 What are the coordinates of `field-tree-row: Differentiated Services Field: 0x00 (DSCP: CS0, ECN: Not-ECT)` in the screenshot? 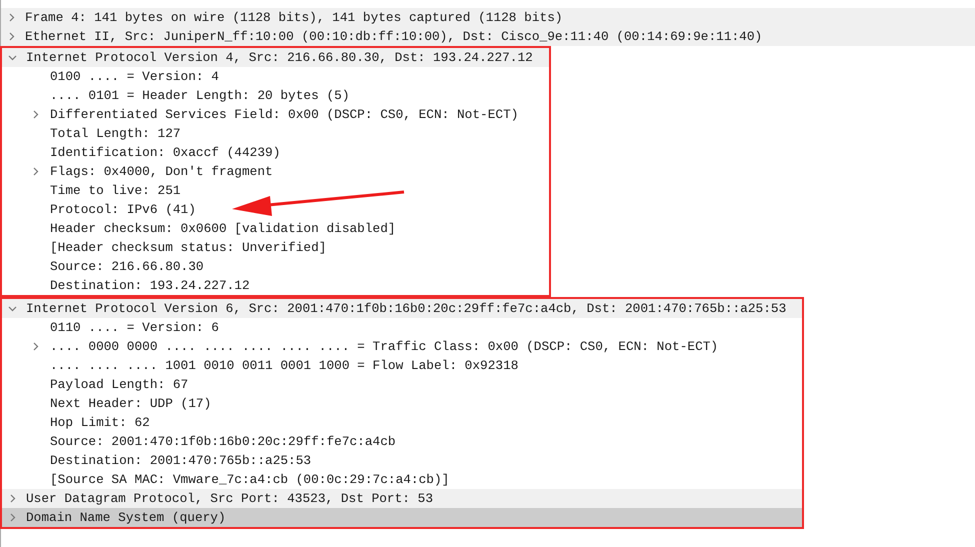 It's located at (275, 114).